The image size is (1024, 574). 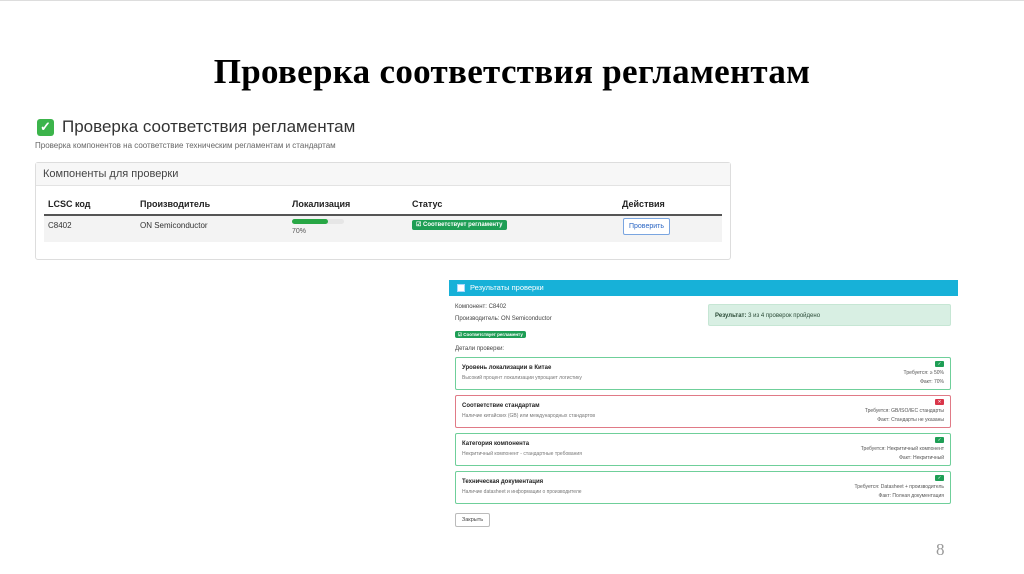 What do you see at coordinates (175, 204) in the screenshot?
I see `column-header-manufacturer: Производитель` at bounding box center [175, 204].